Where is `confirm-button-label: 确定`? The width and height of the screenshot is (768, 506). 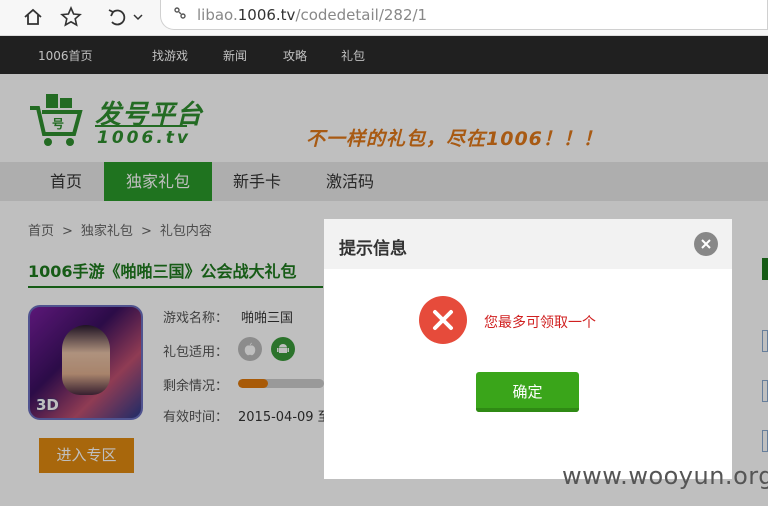 confirm-button-label: 确定 is located at coordinates (527, 392).